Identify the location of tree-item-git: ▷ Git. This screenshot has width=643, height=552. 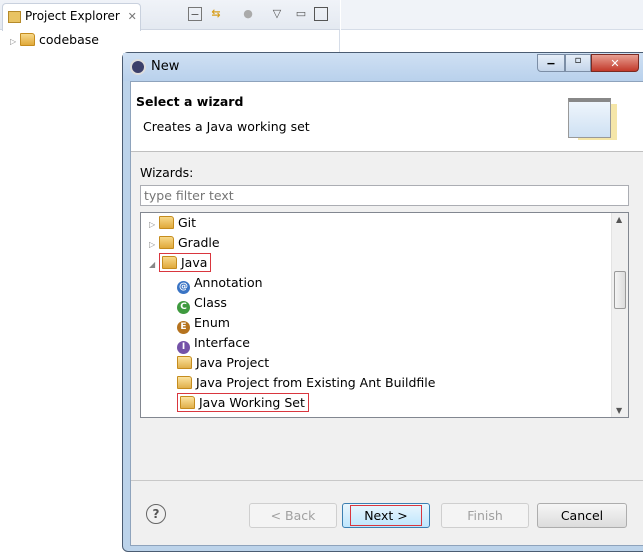
(172, 223).